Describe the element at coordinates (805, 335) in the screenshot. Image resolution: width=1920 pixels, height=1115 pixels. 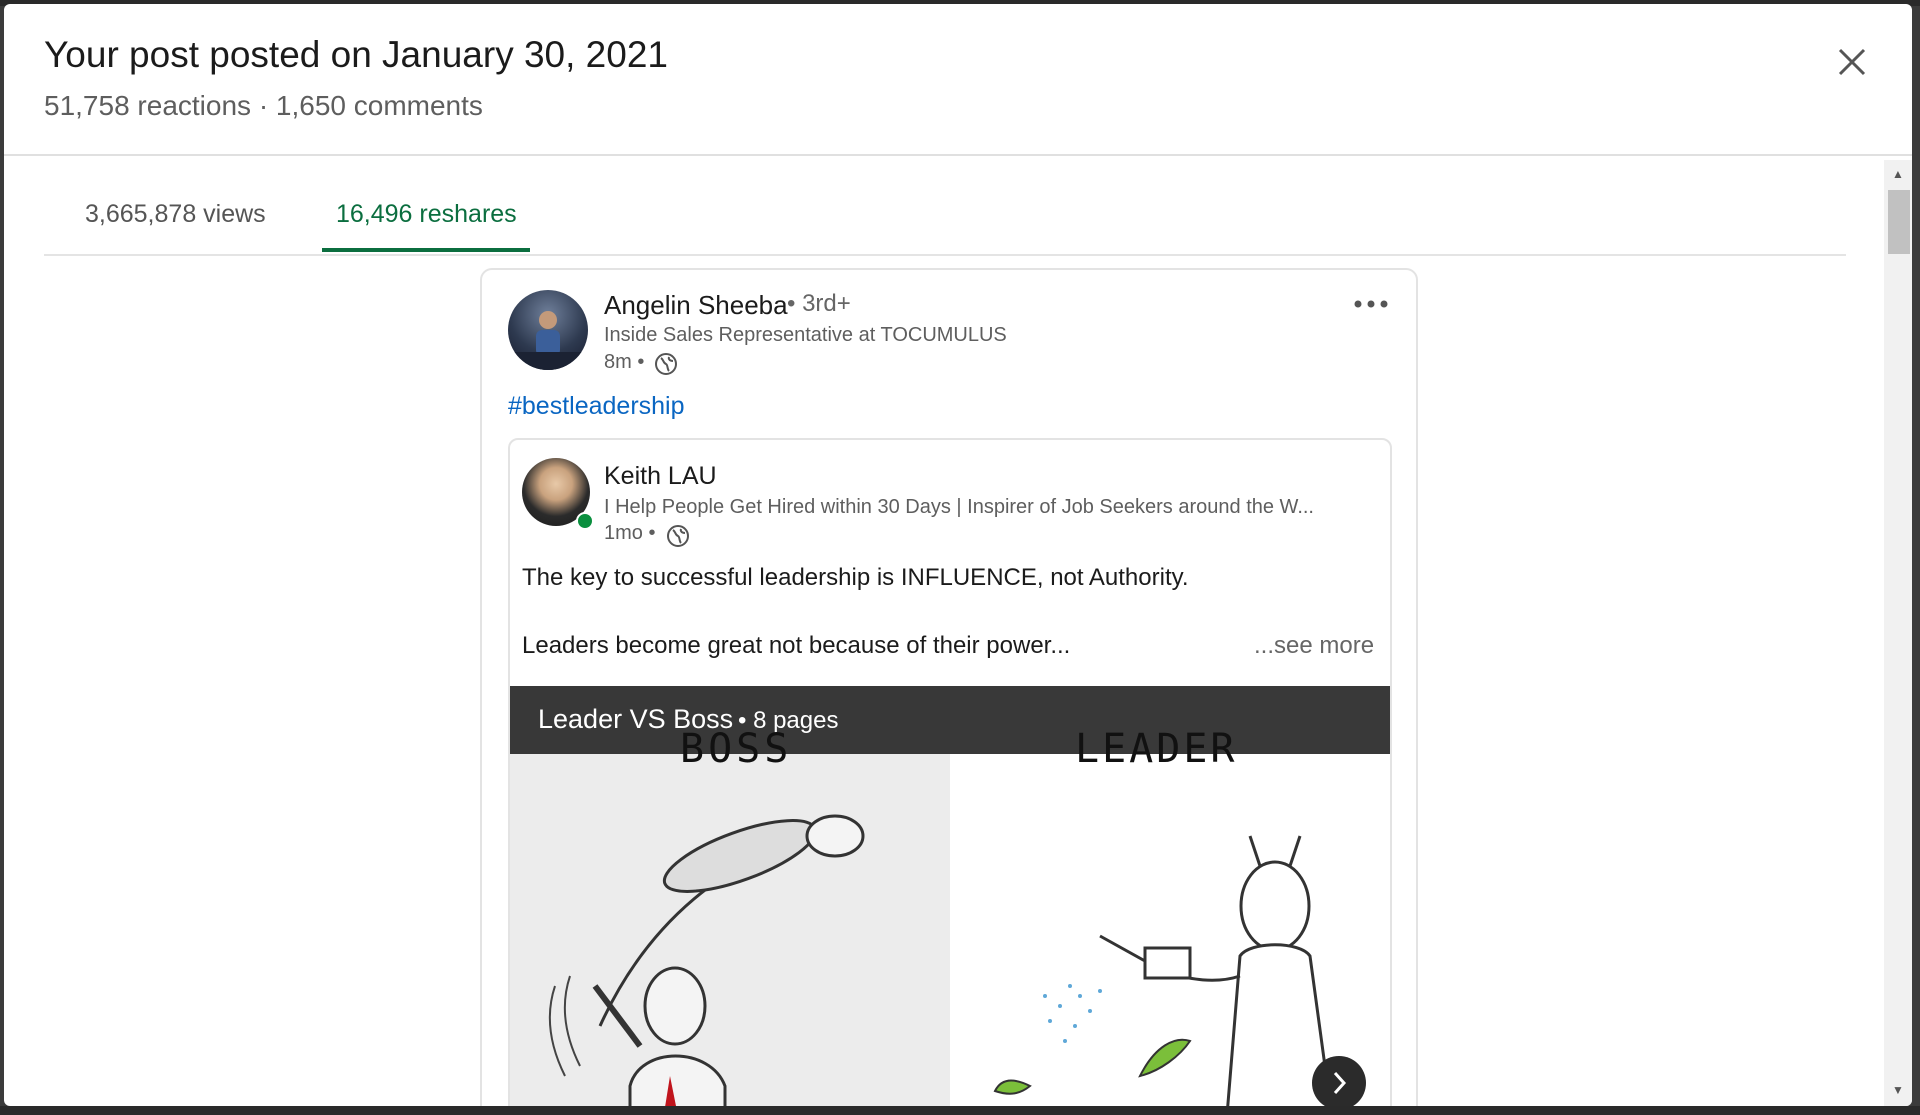
I see `author-headline: Inside Sales Representative at TOCUMULUS` at that location.